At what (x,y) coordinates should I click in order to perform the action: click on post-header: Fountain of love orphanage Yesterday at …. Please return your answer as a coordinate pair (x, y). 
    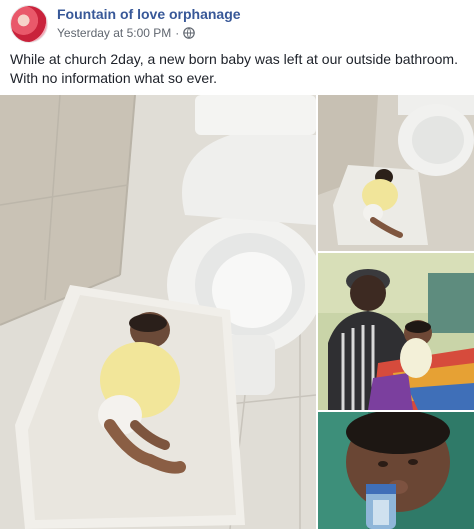
    Looking at the image, I should click on (237, 24).